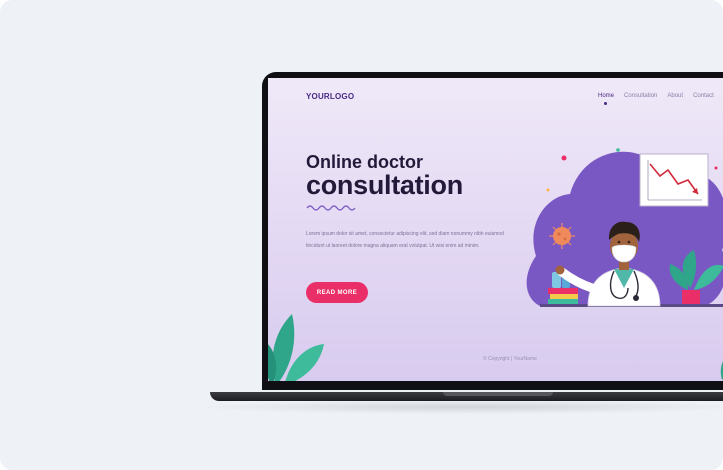  Describe the element at coordinates (331, 208) in the screenshot. I see `wave-divider-icon` at that location.